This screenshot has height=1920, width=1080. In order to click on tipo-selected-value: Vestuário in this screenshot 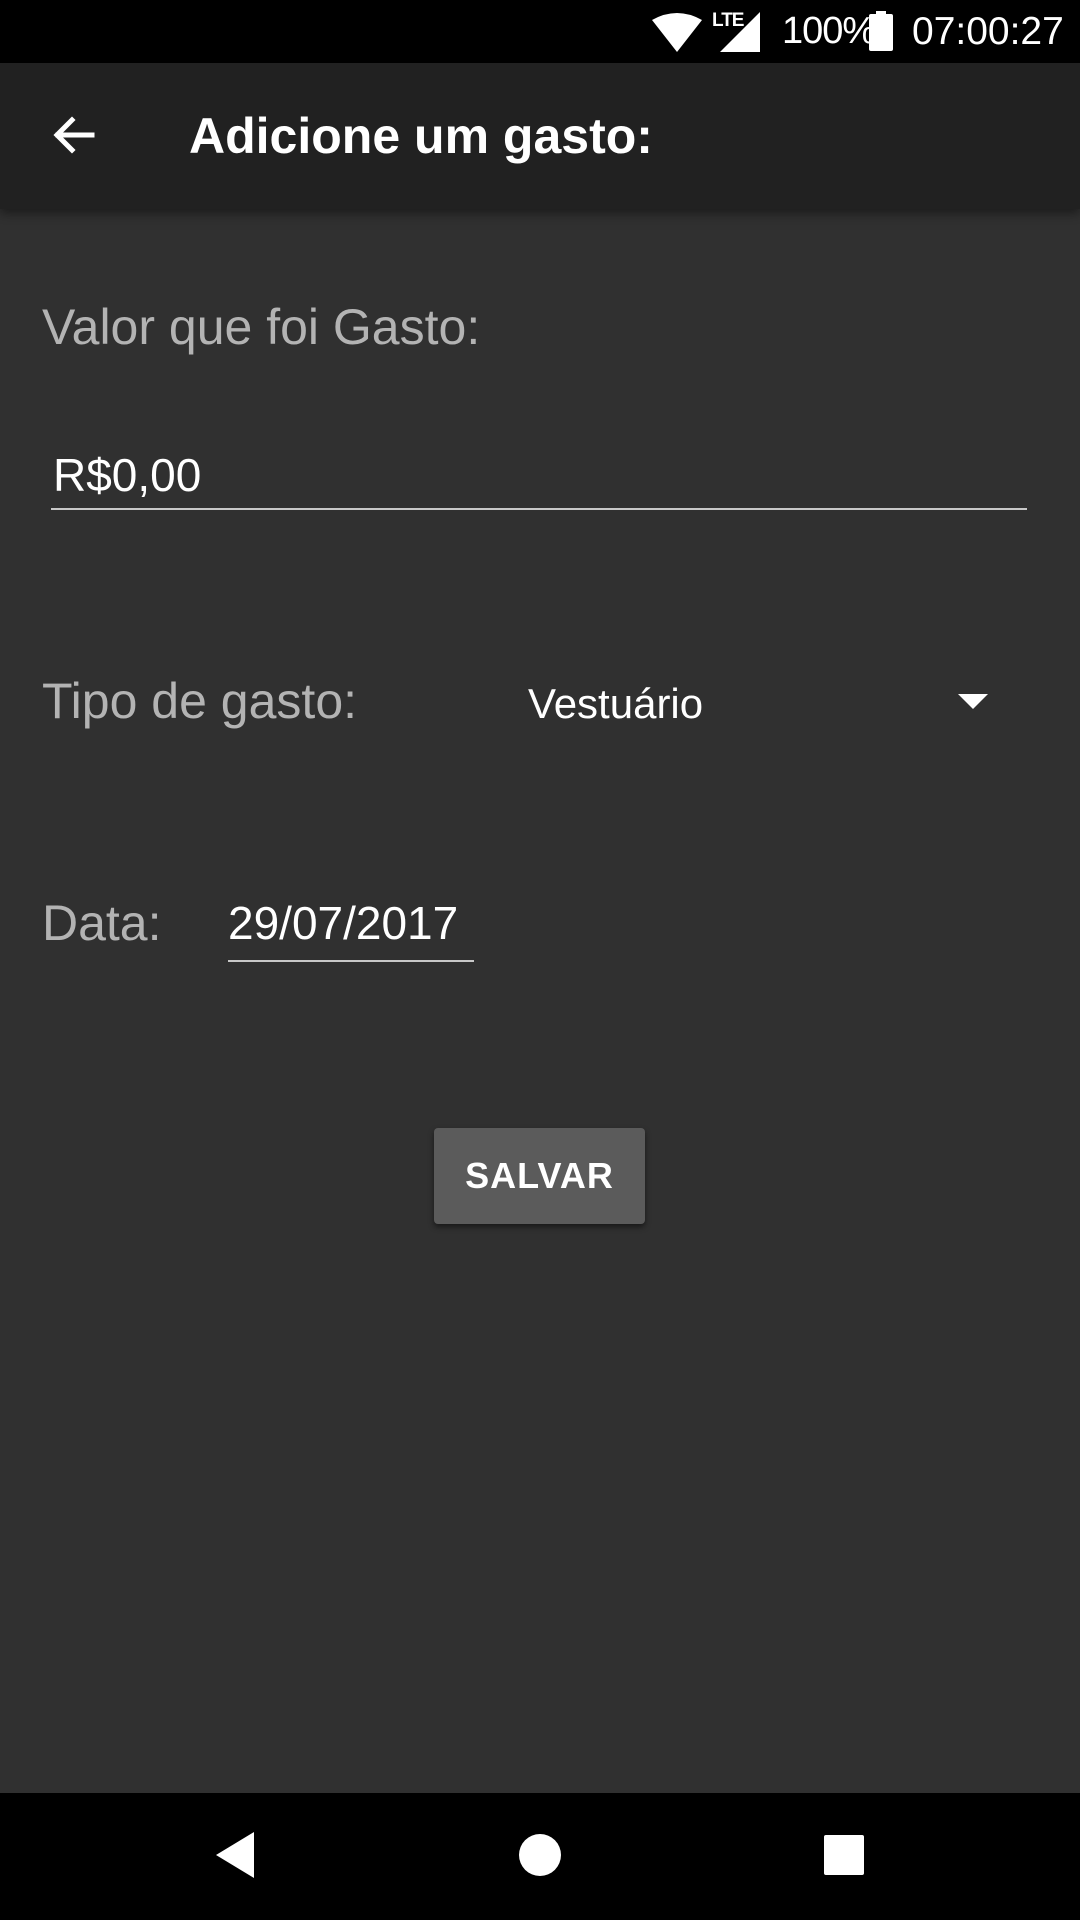, I will do `click(616, 703)`.